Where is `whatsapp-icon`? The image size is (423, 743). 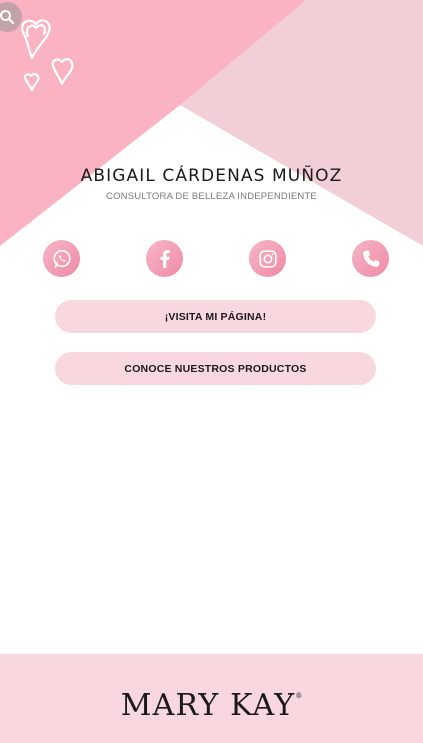
whatsapp-icon is located at coordinates (61, 258).